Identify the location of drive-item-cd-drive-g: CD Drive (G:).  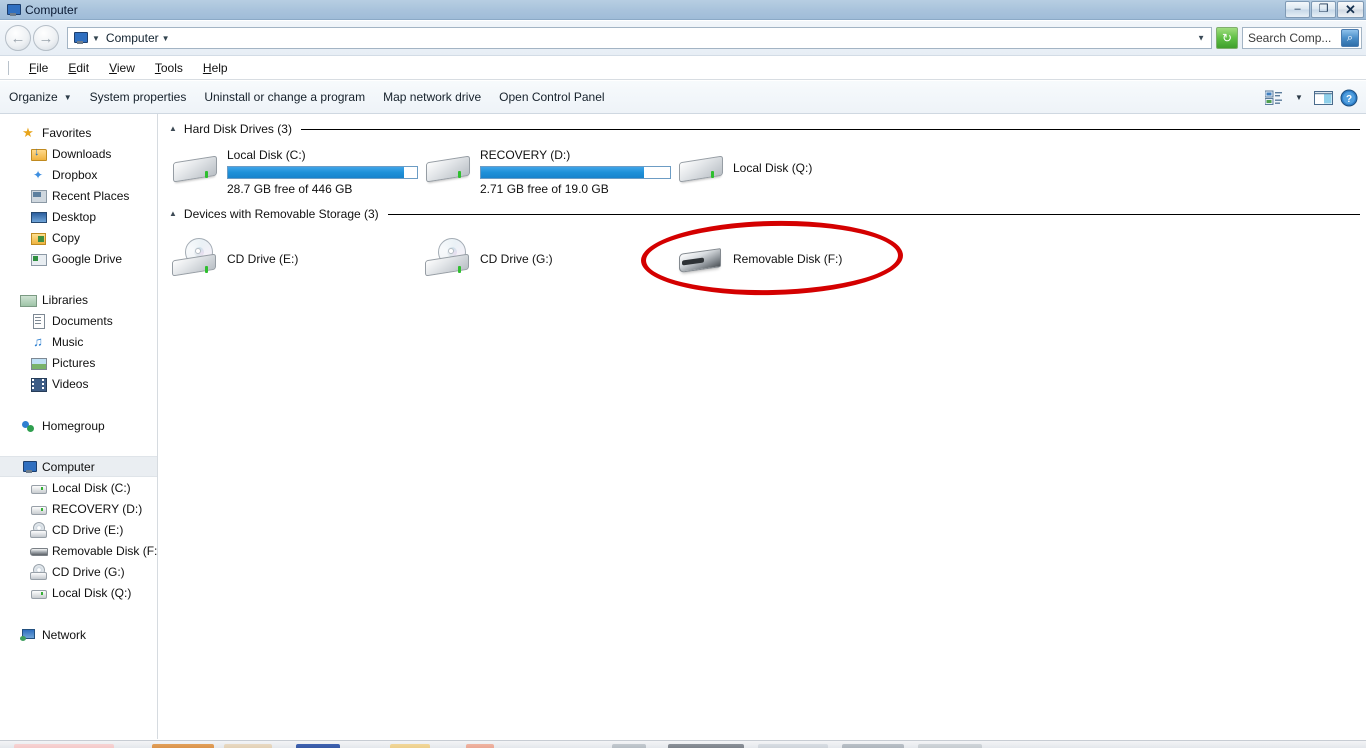
(538, 256).